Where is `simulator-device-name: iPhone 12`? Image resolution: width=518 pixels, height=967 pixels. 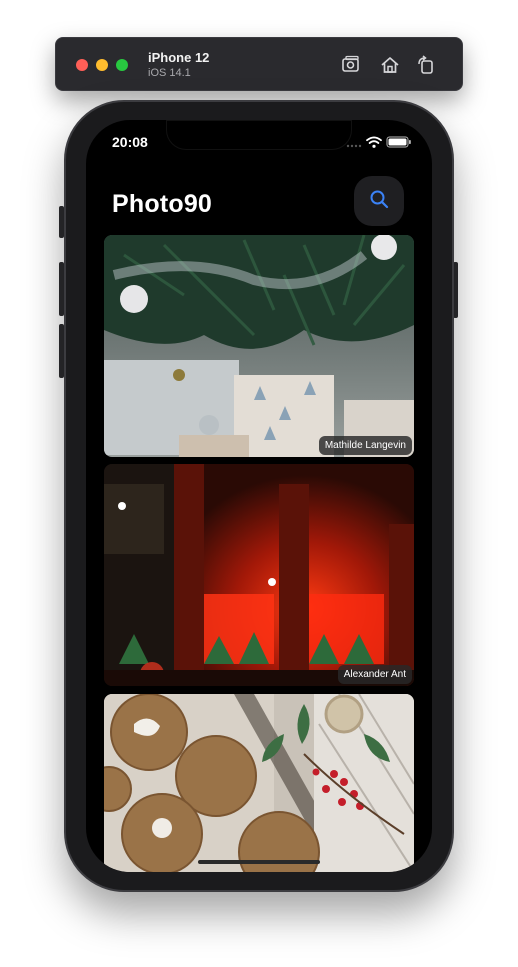 simulator-device-name: iPhone 12 is located at coordinates (179, 57).